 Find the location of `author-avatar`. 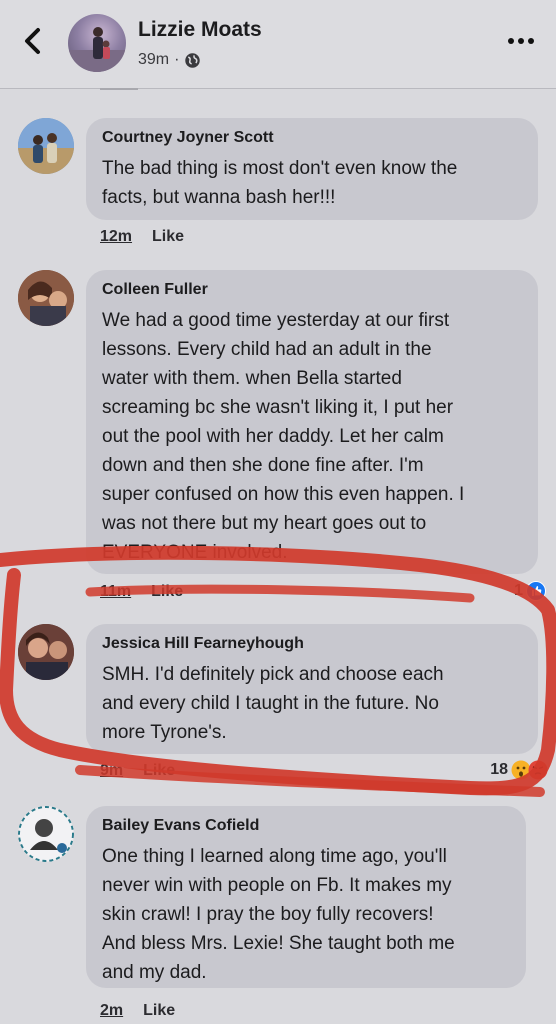

author-avatar is located at coordinates (97, 43).